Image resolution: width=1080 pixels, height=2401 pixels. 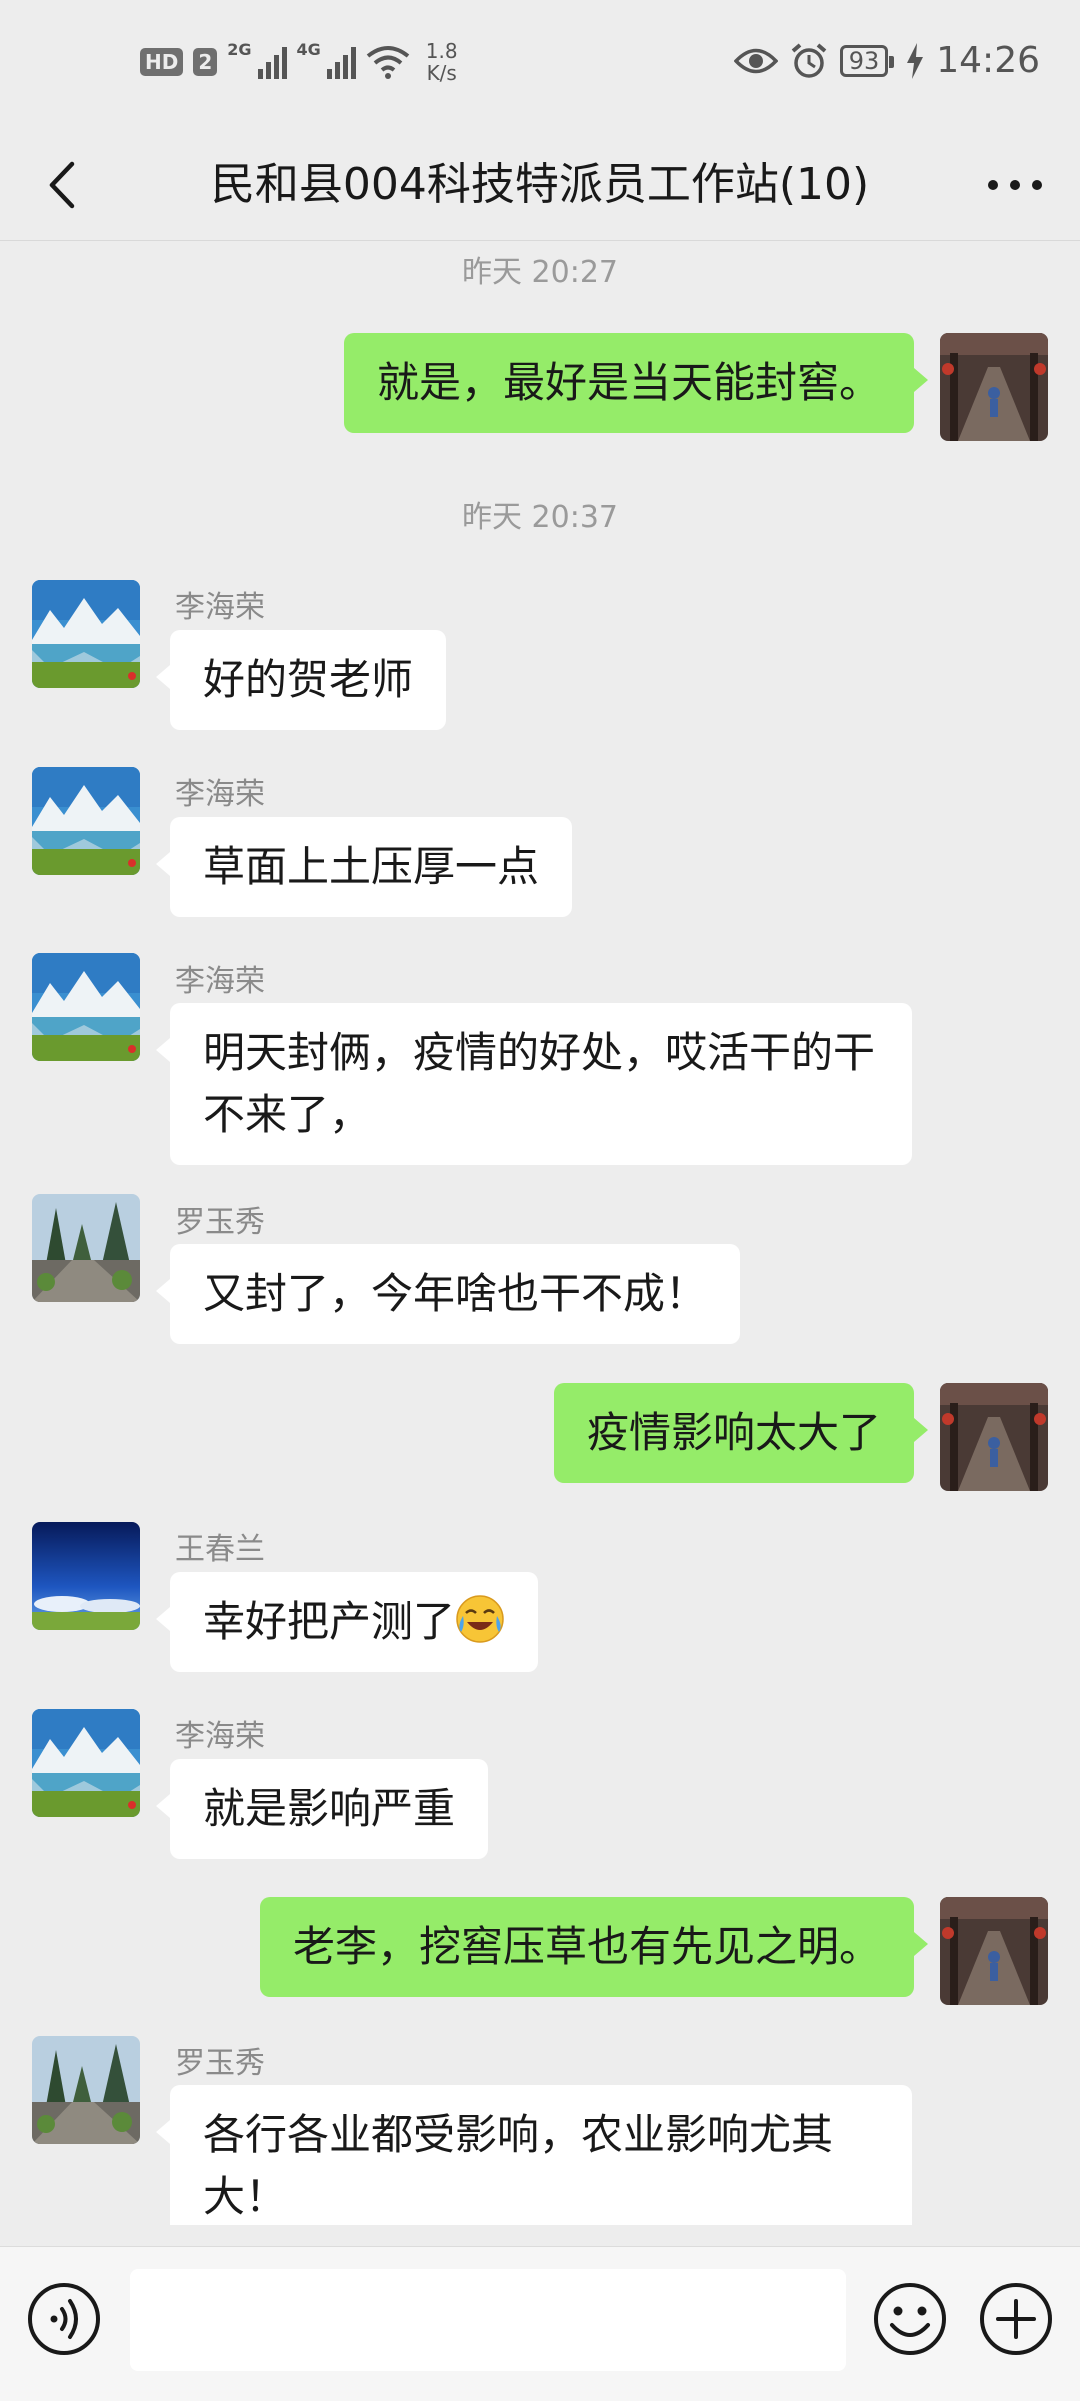 What do you see at coordinates (540, 65) in the screenshot?
I see `status-bar: HD 2 2G 4G 1.8 K/s 93 14:26` at bounding box center [540, 65].